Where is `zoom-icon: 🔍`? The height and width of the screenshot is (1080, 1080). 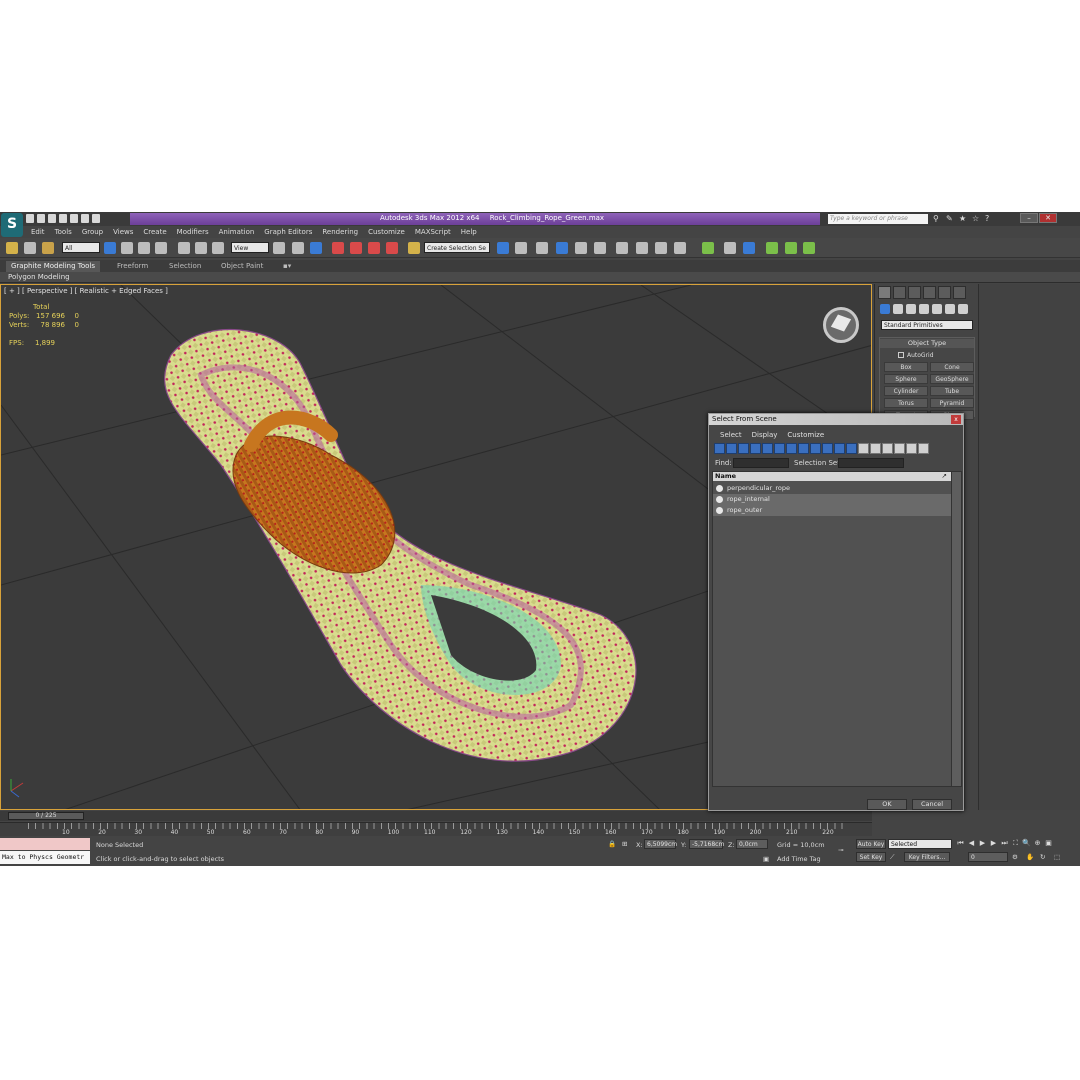 zoom-icon: 🔍 is located at coordinates (1026, 843).